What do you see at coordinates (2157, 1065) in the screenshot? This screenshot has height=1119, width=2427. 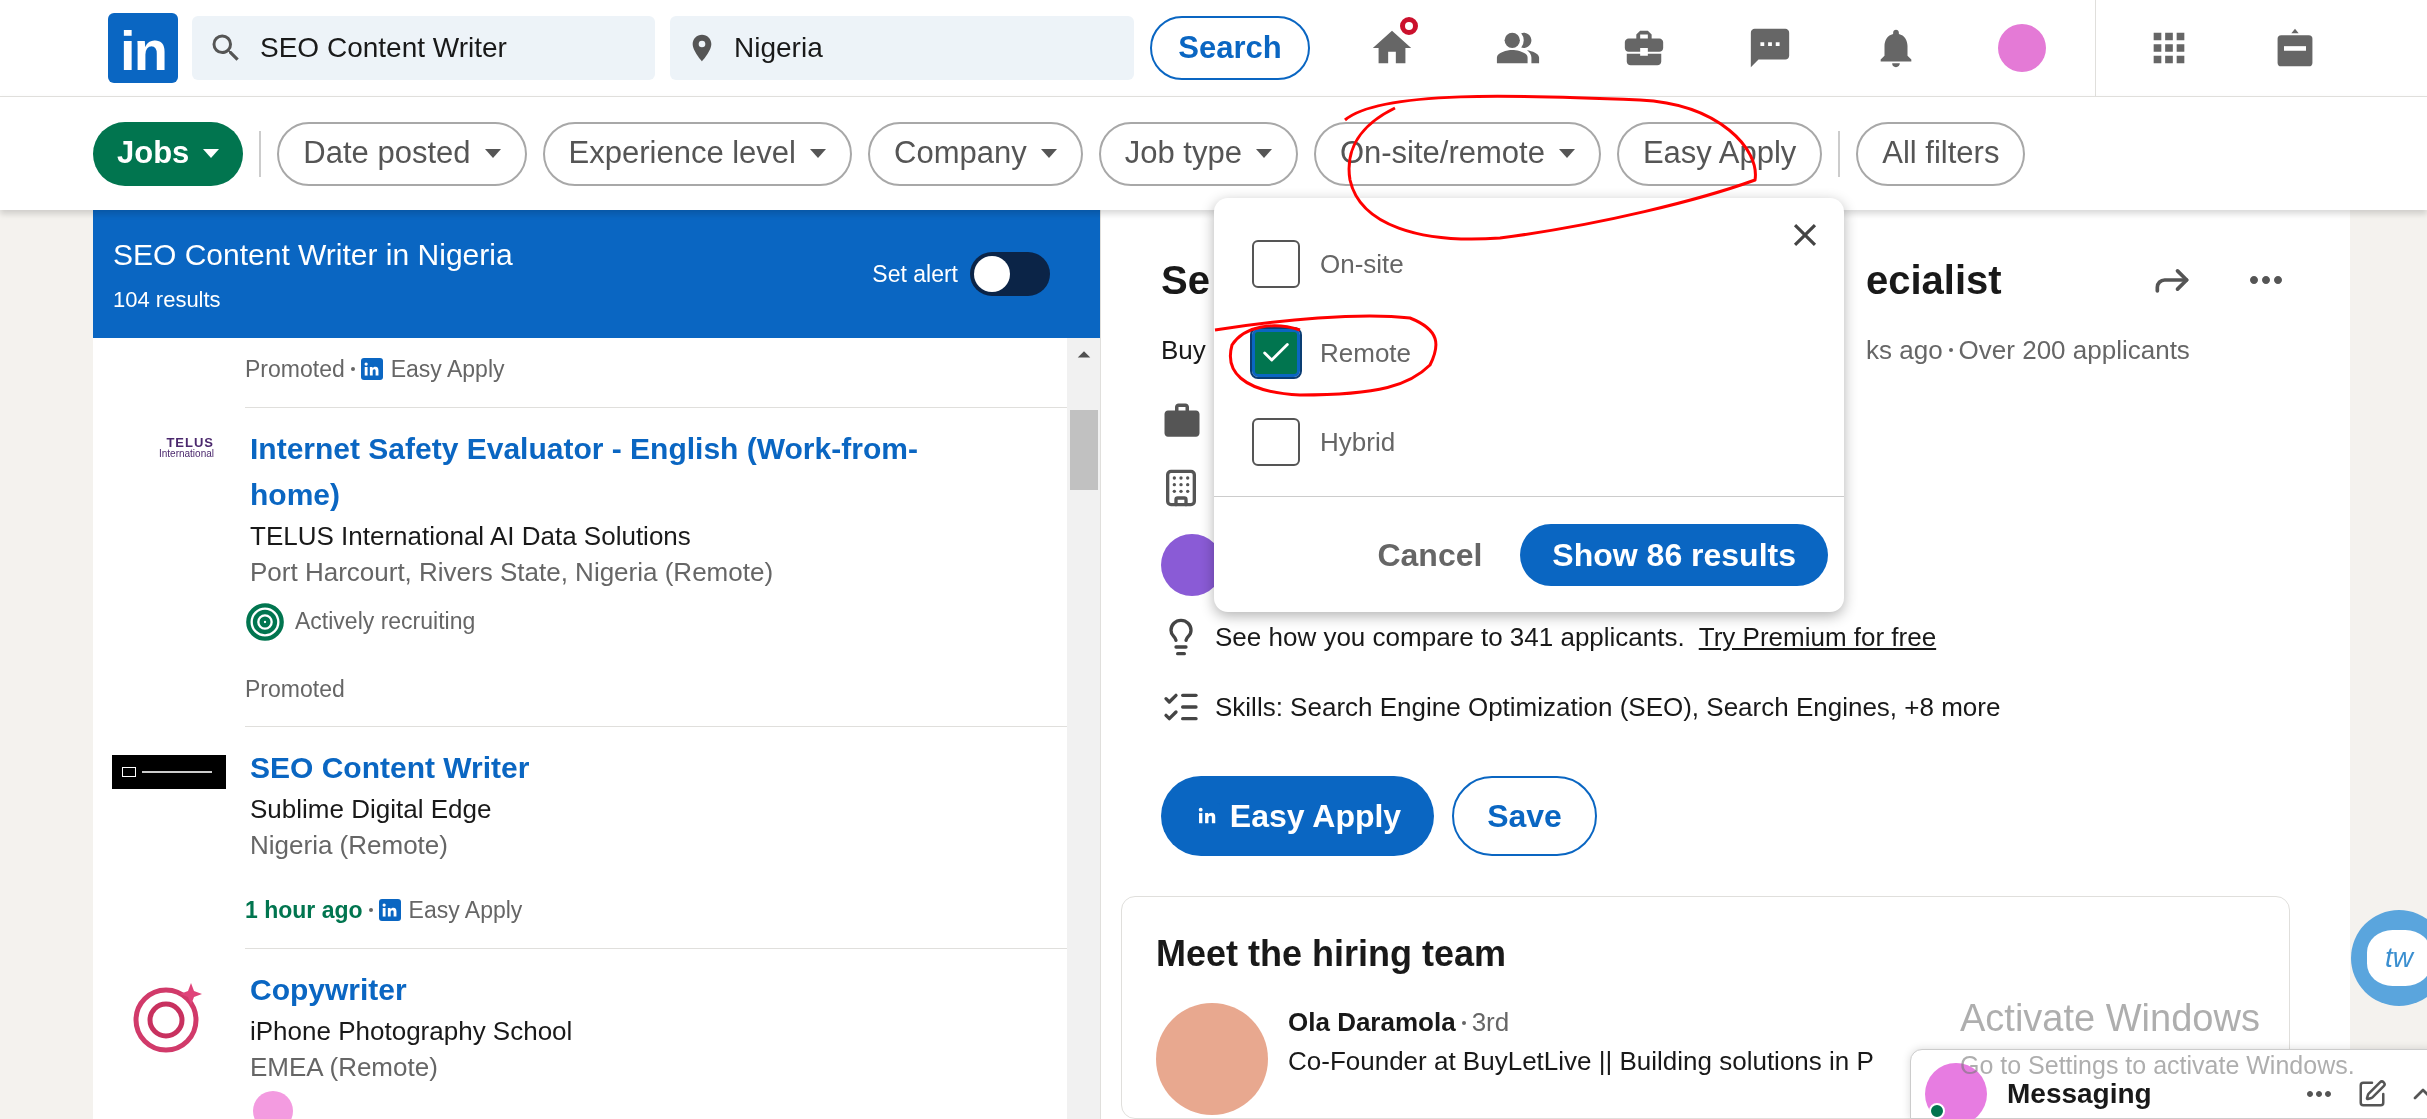 I see `activation-notice-text: Go to Settings to activate Windows.` at bounding box center [2157, 1065].